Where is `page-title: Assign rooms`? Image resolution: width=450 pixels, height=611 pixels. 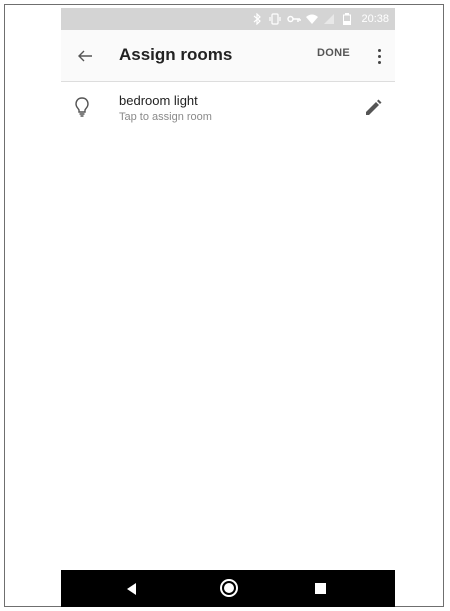
page-title: Assign rooms is located at coordinates (176, 54).